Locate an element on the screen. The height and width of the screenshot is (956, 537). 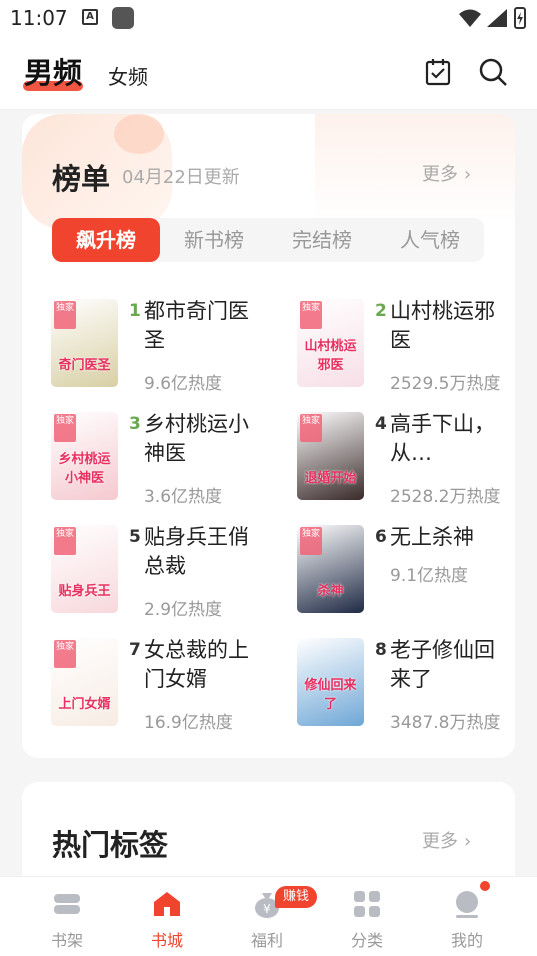
profile-notification-dot is located at coordinates (485, 886).